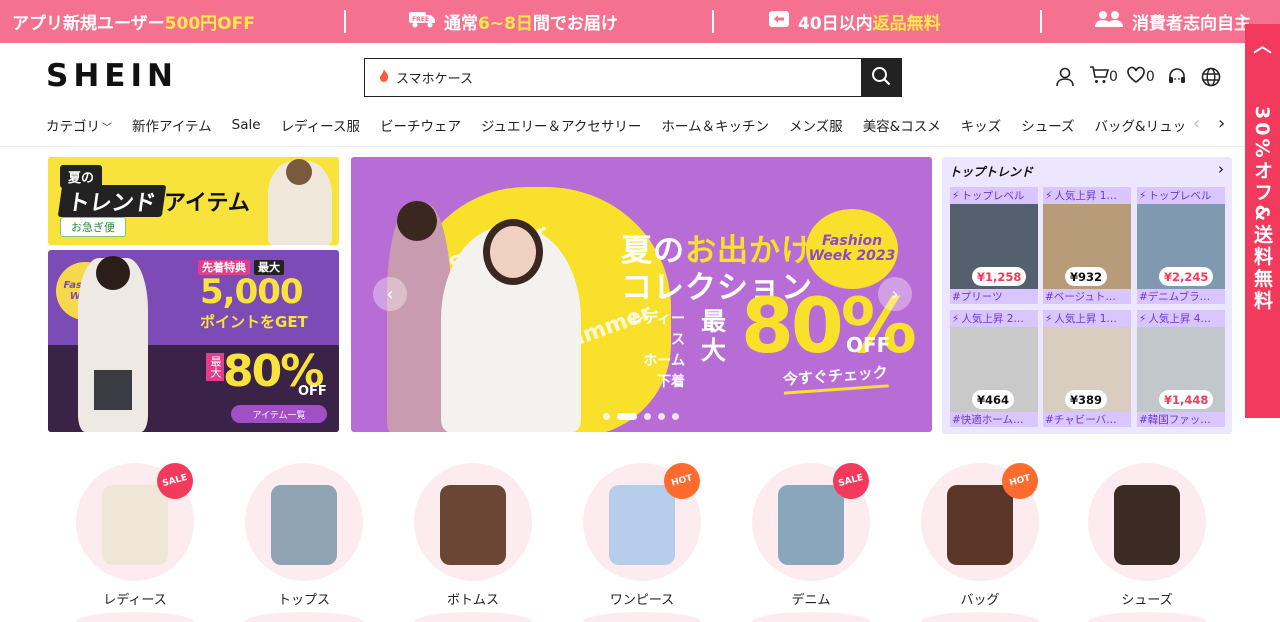 Image resolution: width=1280 pixels, height=622 pixels. Describe the element at coordinates (279, 414) in the screenshot. I see `item-list-button: アイテム一覧` at that location.